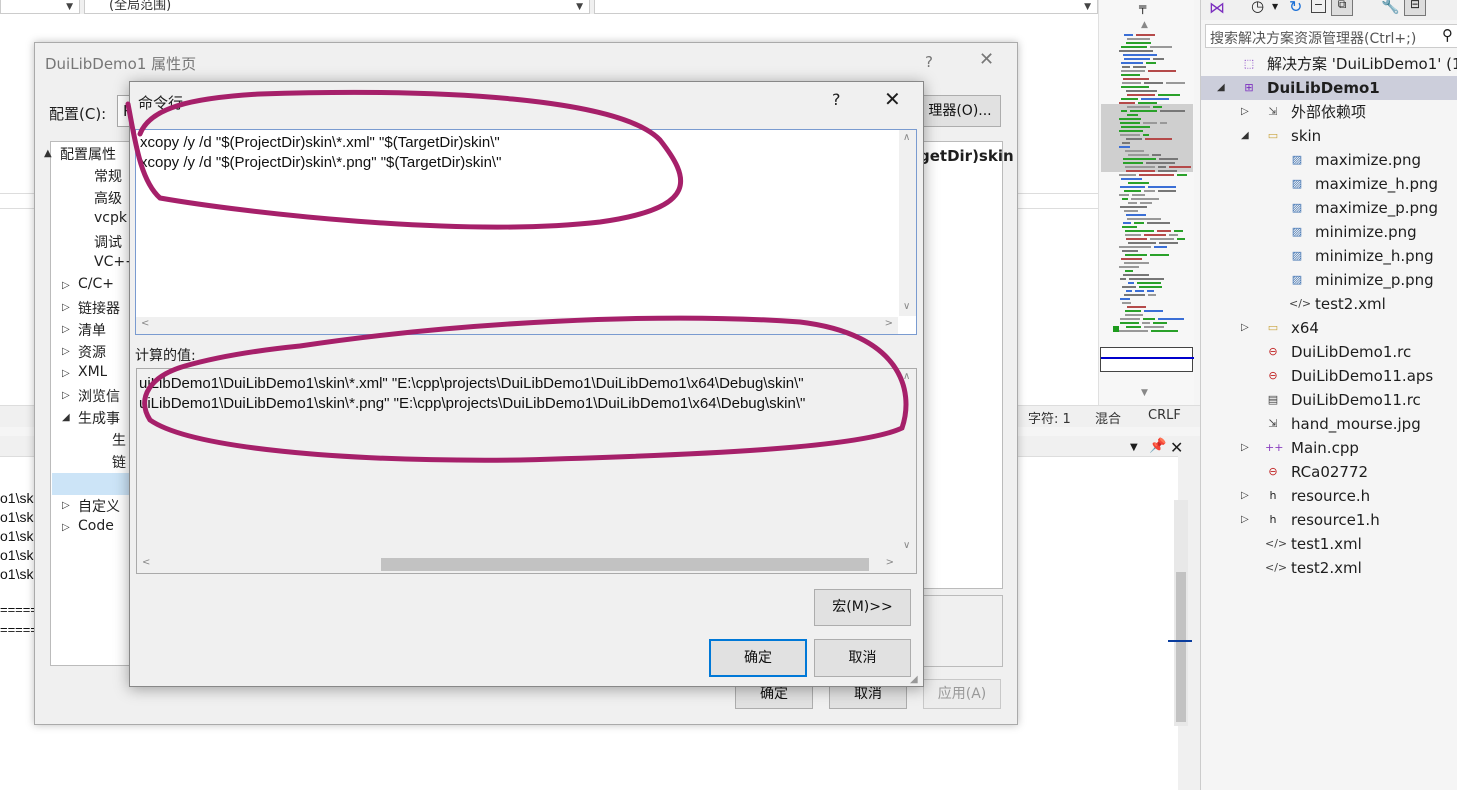  I want to click on solution-tree-item: resource.h, so click(1330, 496).